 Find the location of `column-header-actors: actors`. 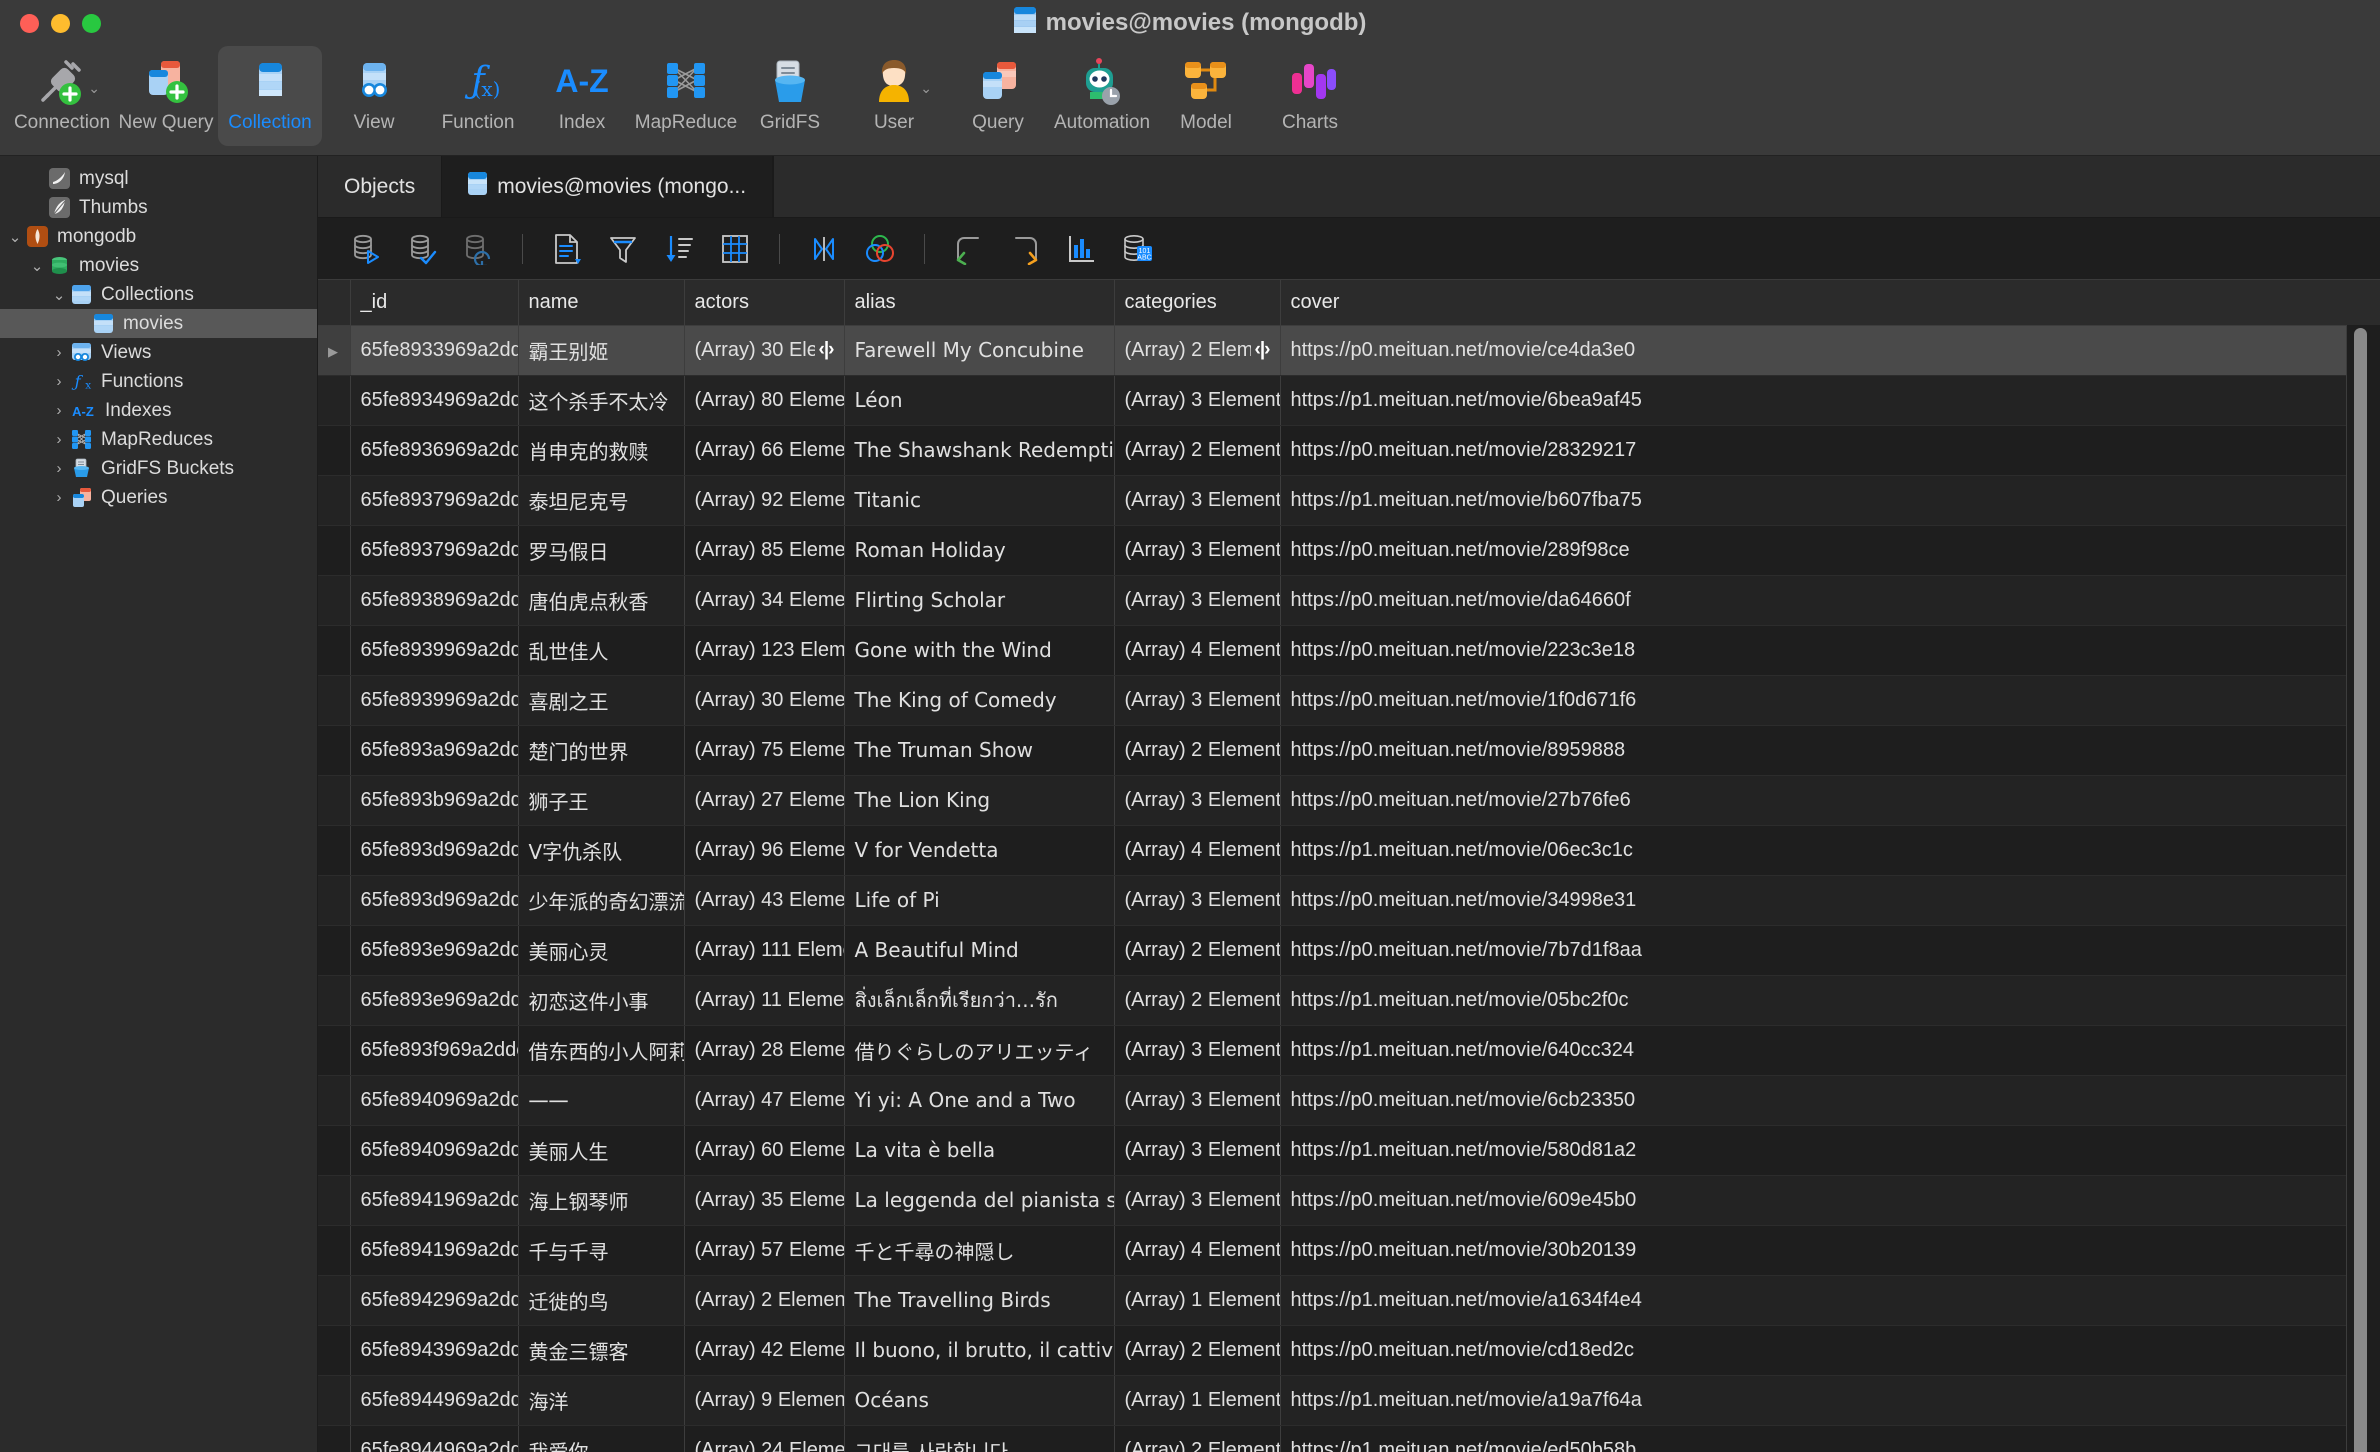

column-header-actors: actors is located at coordinates (764, 303).